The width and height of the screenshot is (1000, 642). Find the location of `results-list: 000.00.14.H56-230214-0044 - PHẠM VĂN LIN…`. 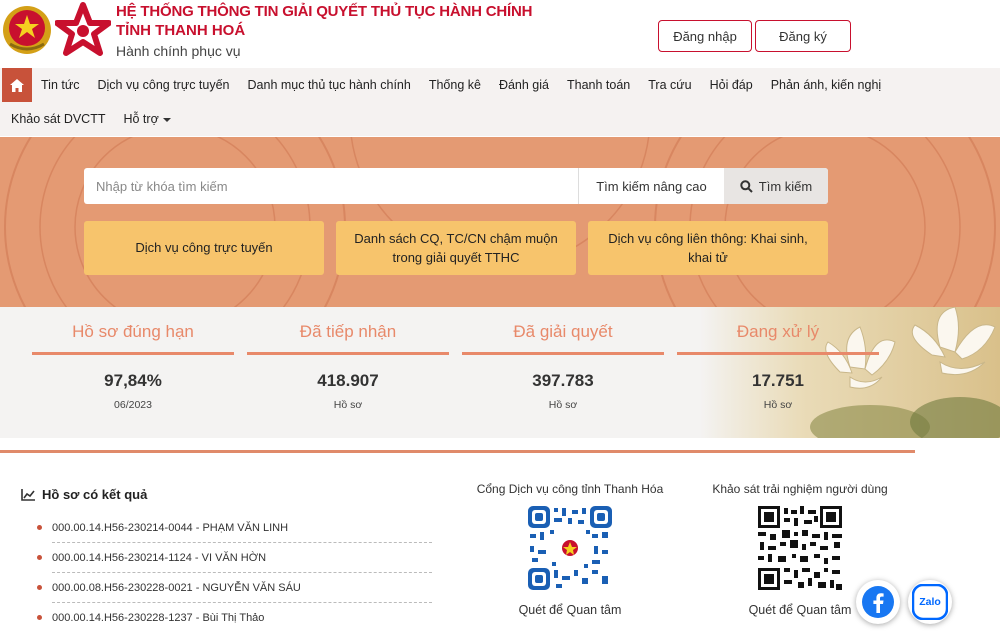

results-list: 000.00.14.H56-230214-0044 - PHẠM VĂN LIN… is located at coordinates (232, 573).